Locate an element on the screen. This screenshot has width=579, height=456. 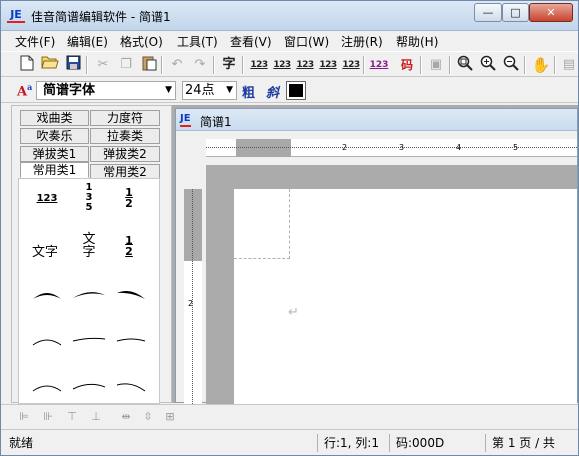
ruler-number: 5 is located at coordinates (516, 147).